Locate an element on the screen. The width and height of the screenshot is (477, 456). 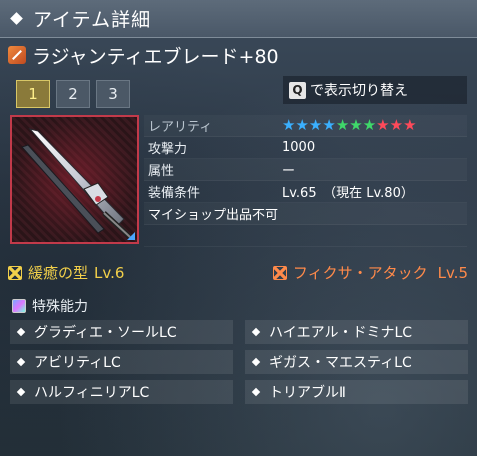
ability-right-name: フィクサ・アタック is located at coordinates (360, 273).